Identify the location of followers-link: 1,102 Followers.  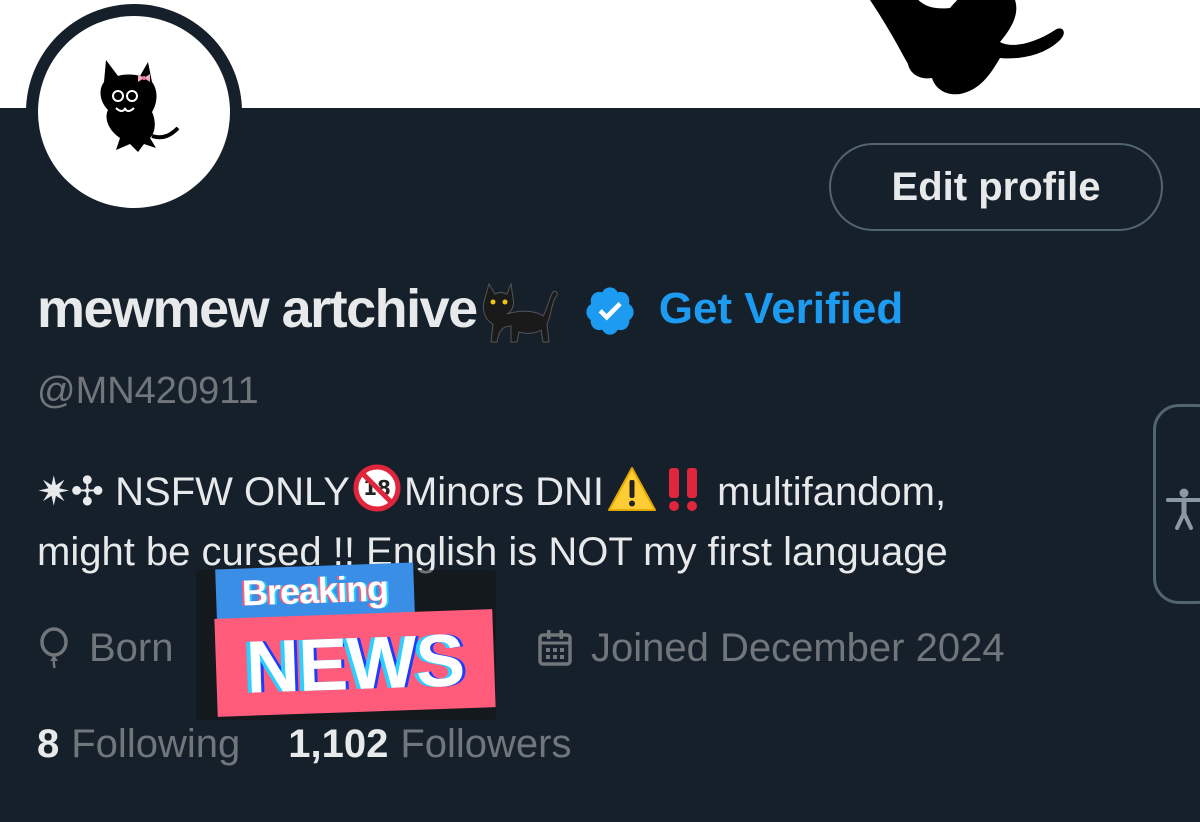
(429, 744).